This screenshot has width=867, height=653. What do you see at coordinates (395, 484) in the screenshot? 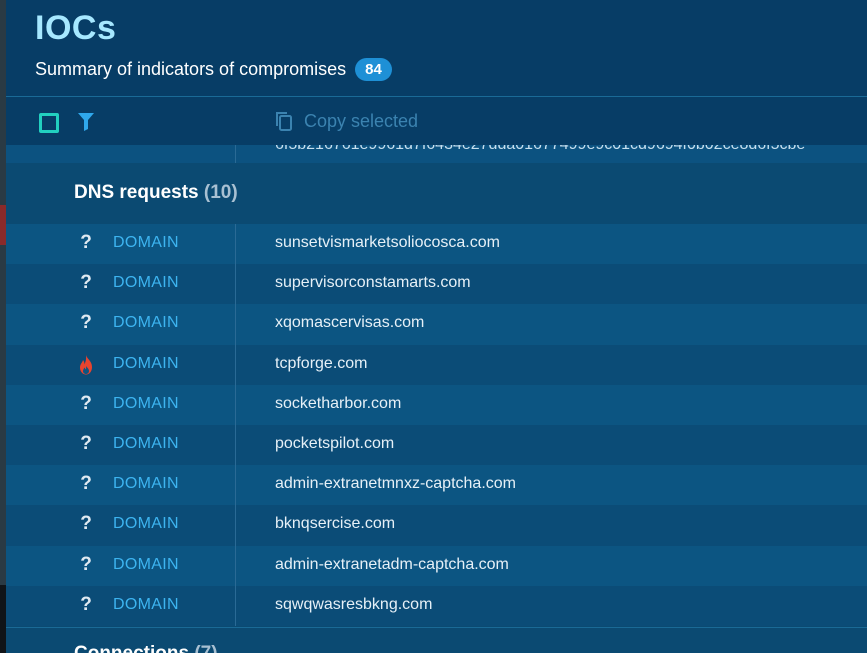
I see `ioc-value: admin-extranetmnxz-captcha.com` at bounding box center [395, 484].